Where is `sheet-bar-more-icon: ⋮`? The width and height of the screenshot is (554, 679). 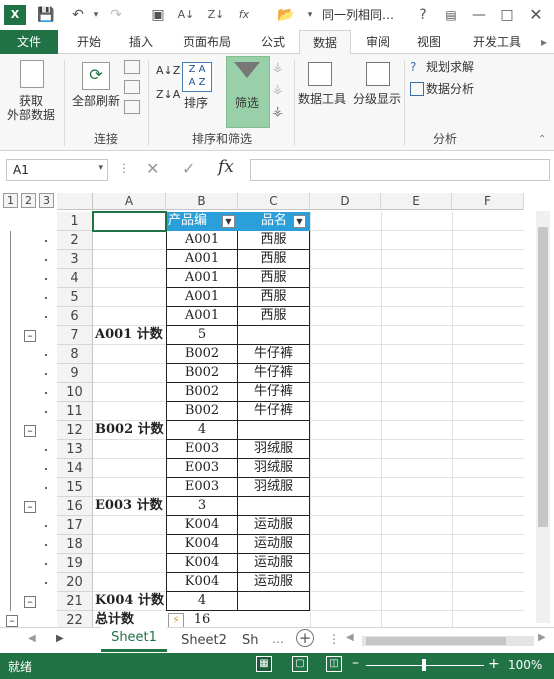
sheet-bar-more-icon: ⋮ is located at coordinates (334, 639).